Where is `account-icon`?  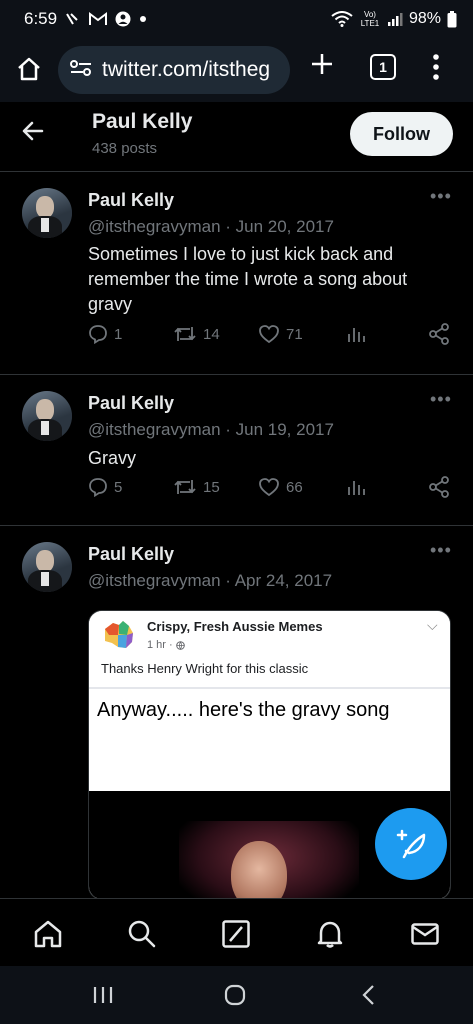 account-icon is located at coordinates (123, 19).